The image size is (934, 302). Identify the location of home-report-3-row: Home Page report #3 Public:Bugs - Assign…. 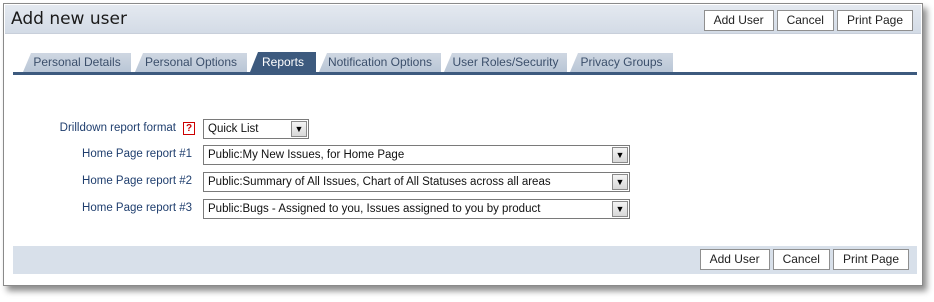
(464, 209).